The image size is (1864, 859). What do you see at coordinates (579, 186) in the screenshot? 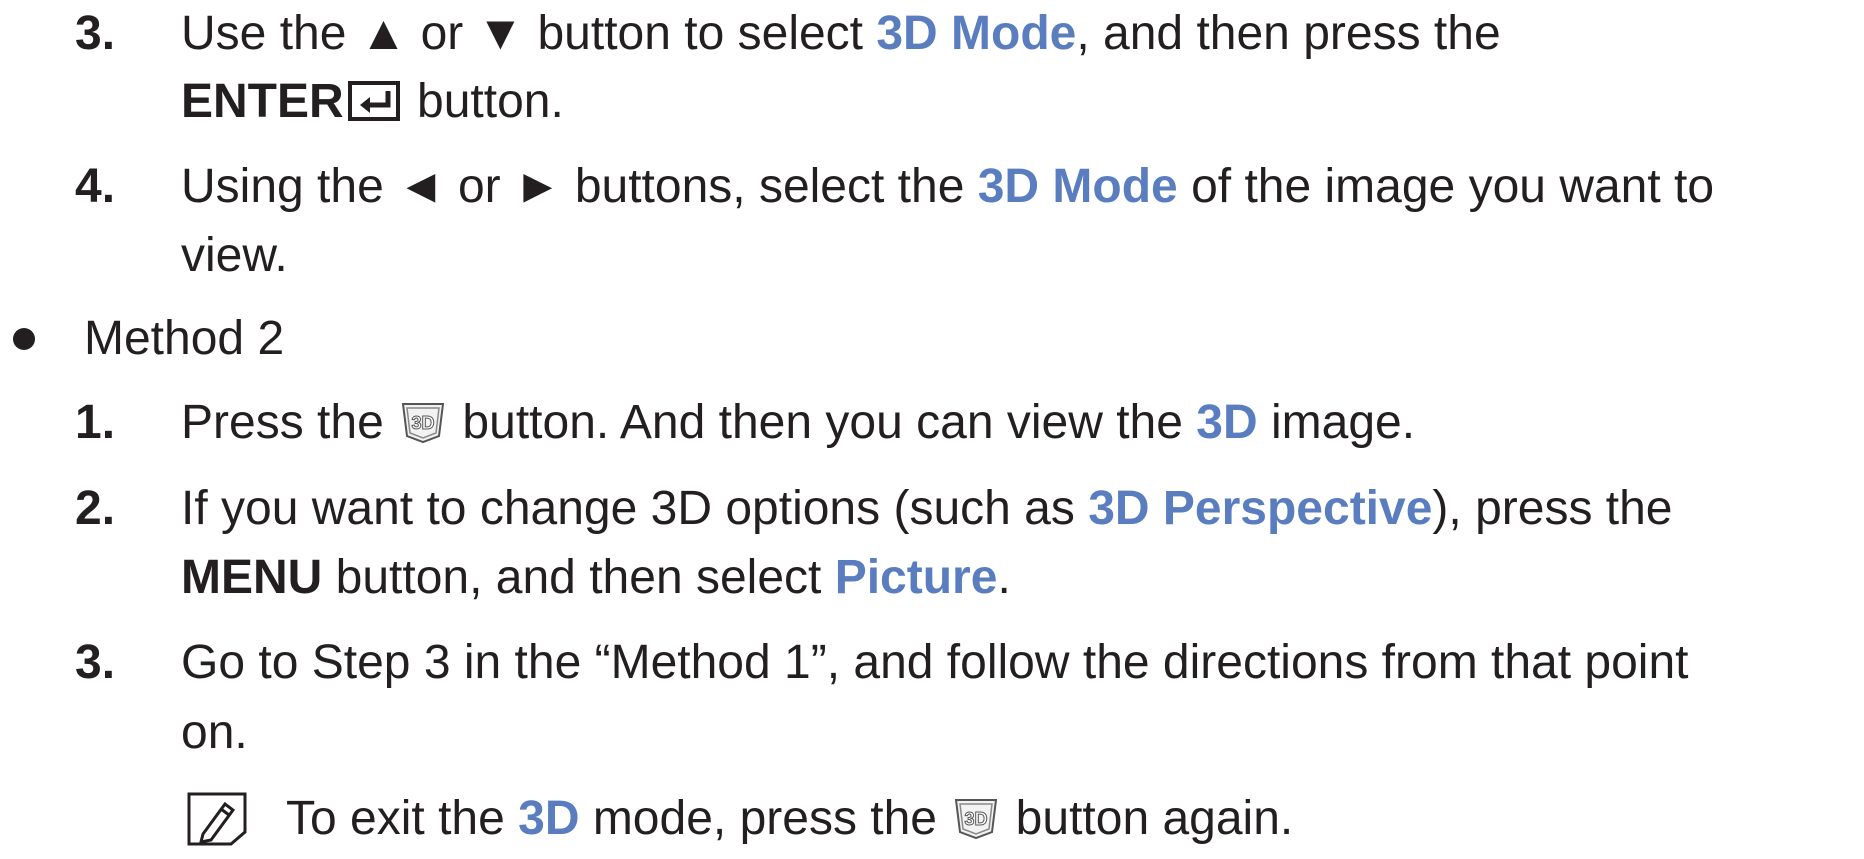
I see `text-run: Using the ◄ or ► buttons, select the` at bounding box center [579, 186].